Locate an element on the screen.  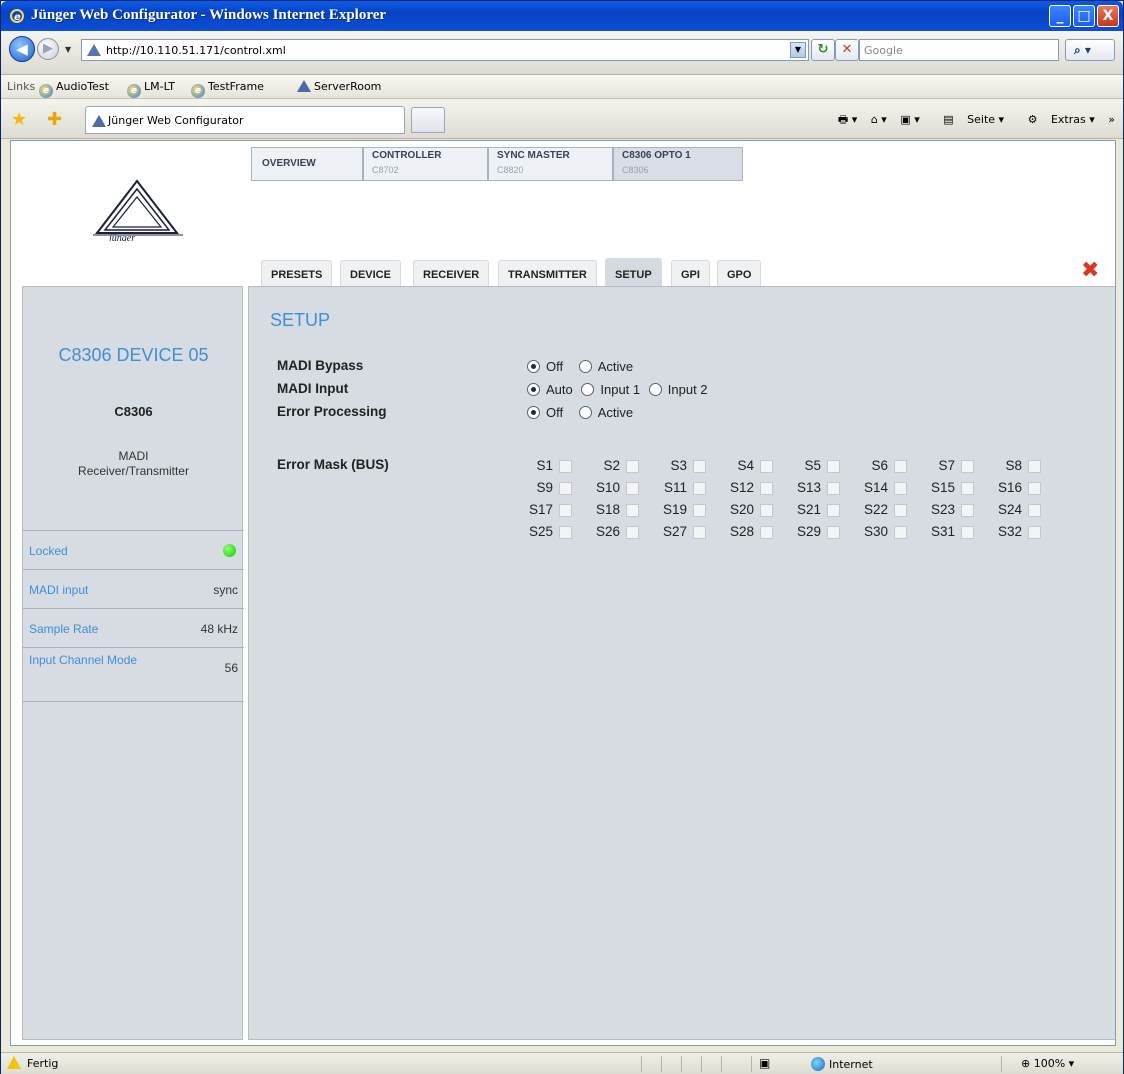
new-tab-button is located at coordinates (428, 120).